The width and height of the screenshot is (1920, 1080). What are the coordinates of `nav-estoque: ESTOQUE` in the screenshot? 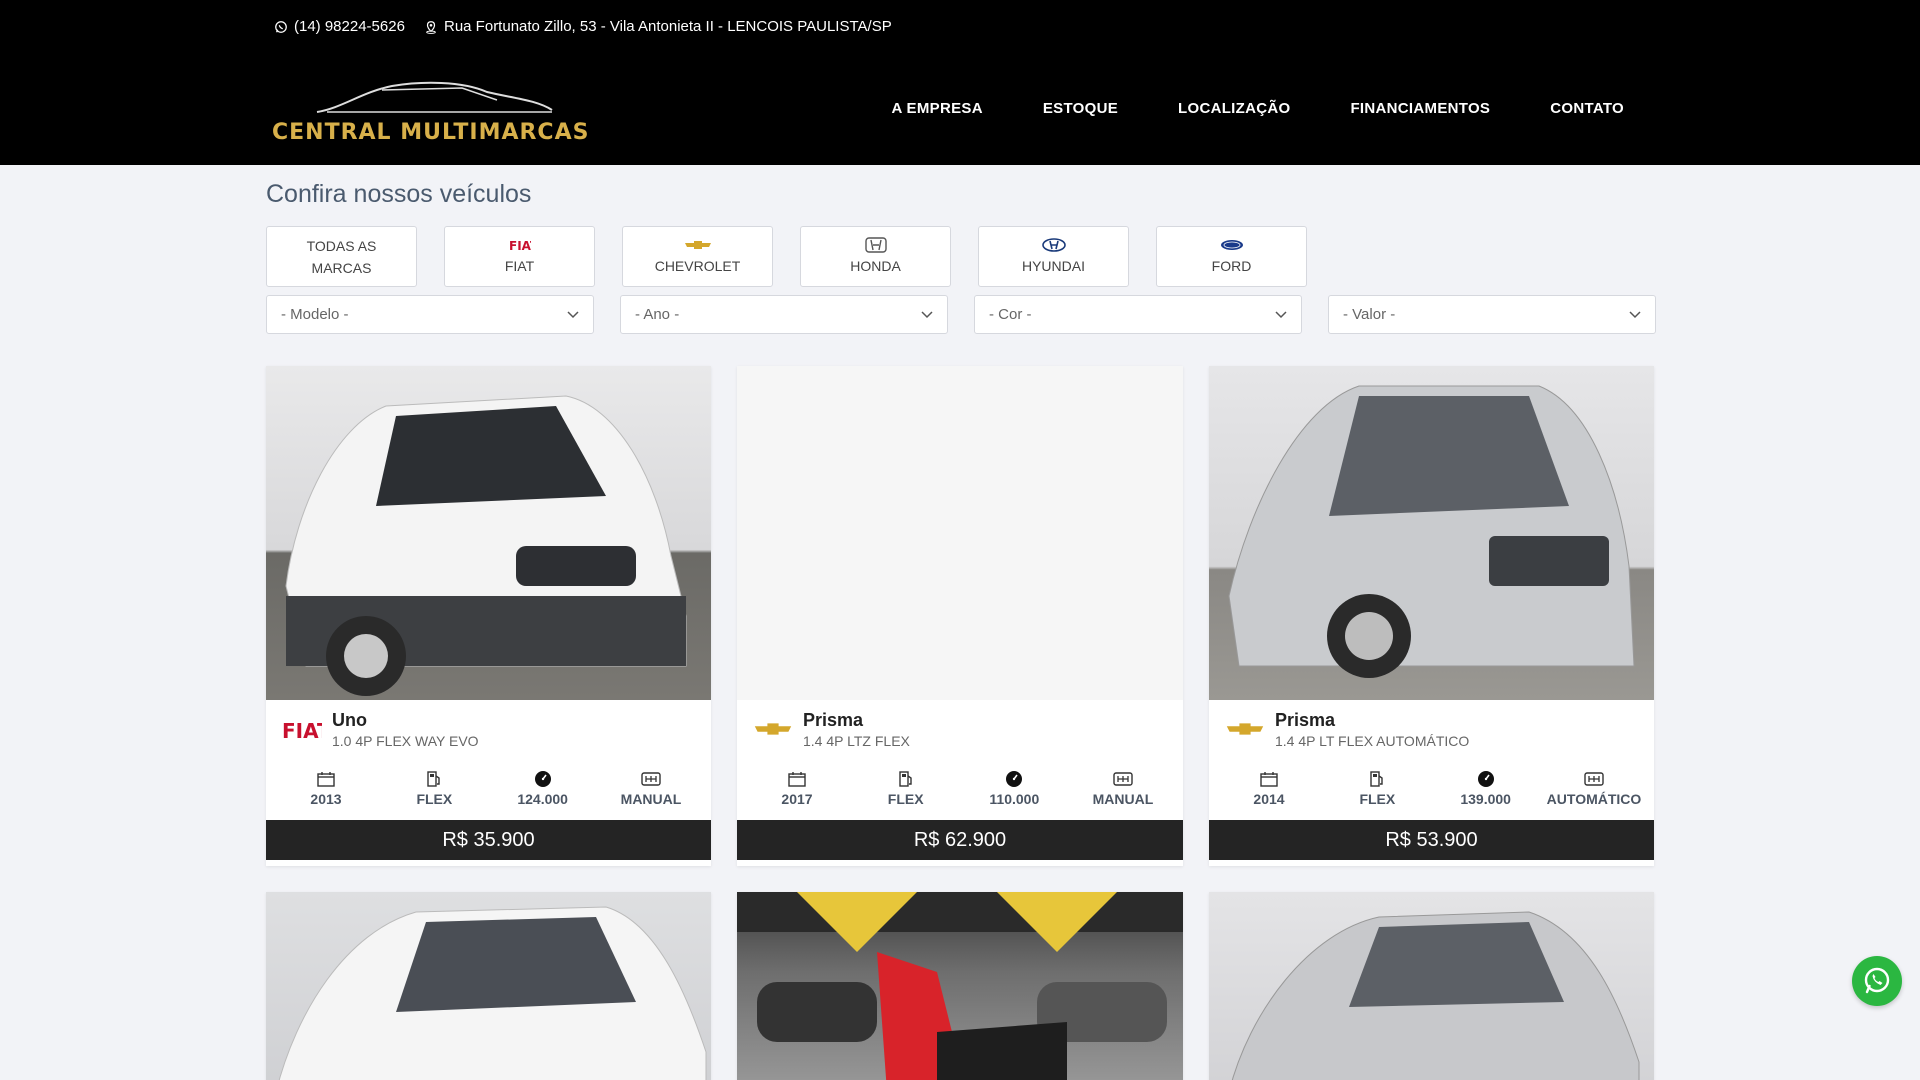 It's located at (1080, 108).